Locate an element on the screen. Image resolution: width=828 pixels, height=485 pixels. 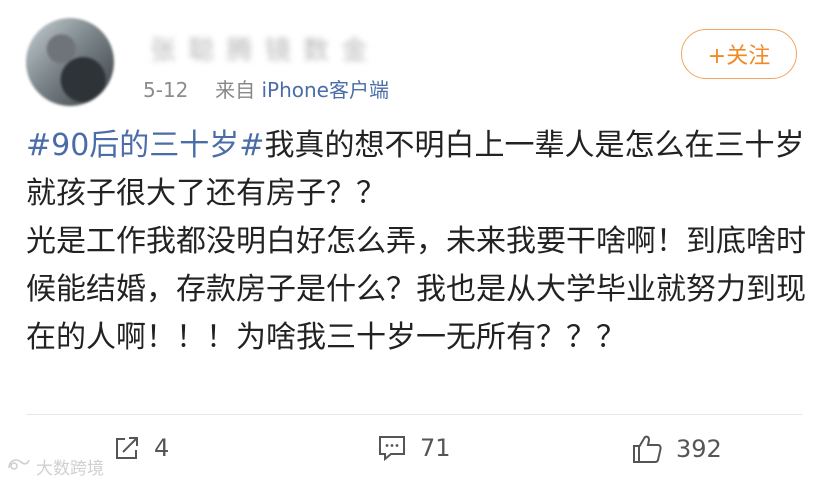
watermark-logo-icon is located at coordinates (19, 466).